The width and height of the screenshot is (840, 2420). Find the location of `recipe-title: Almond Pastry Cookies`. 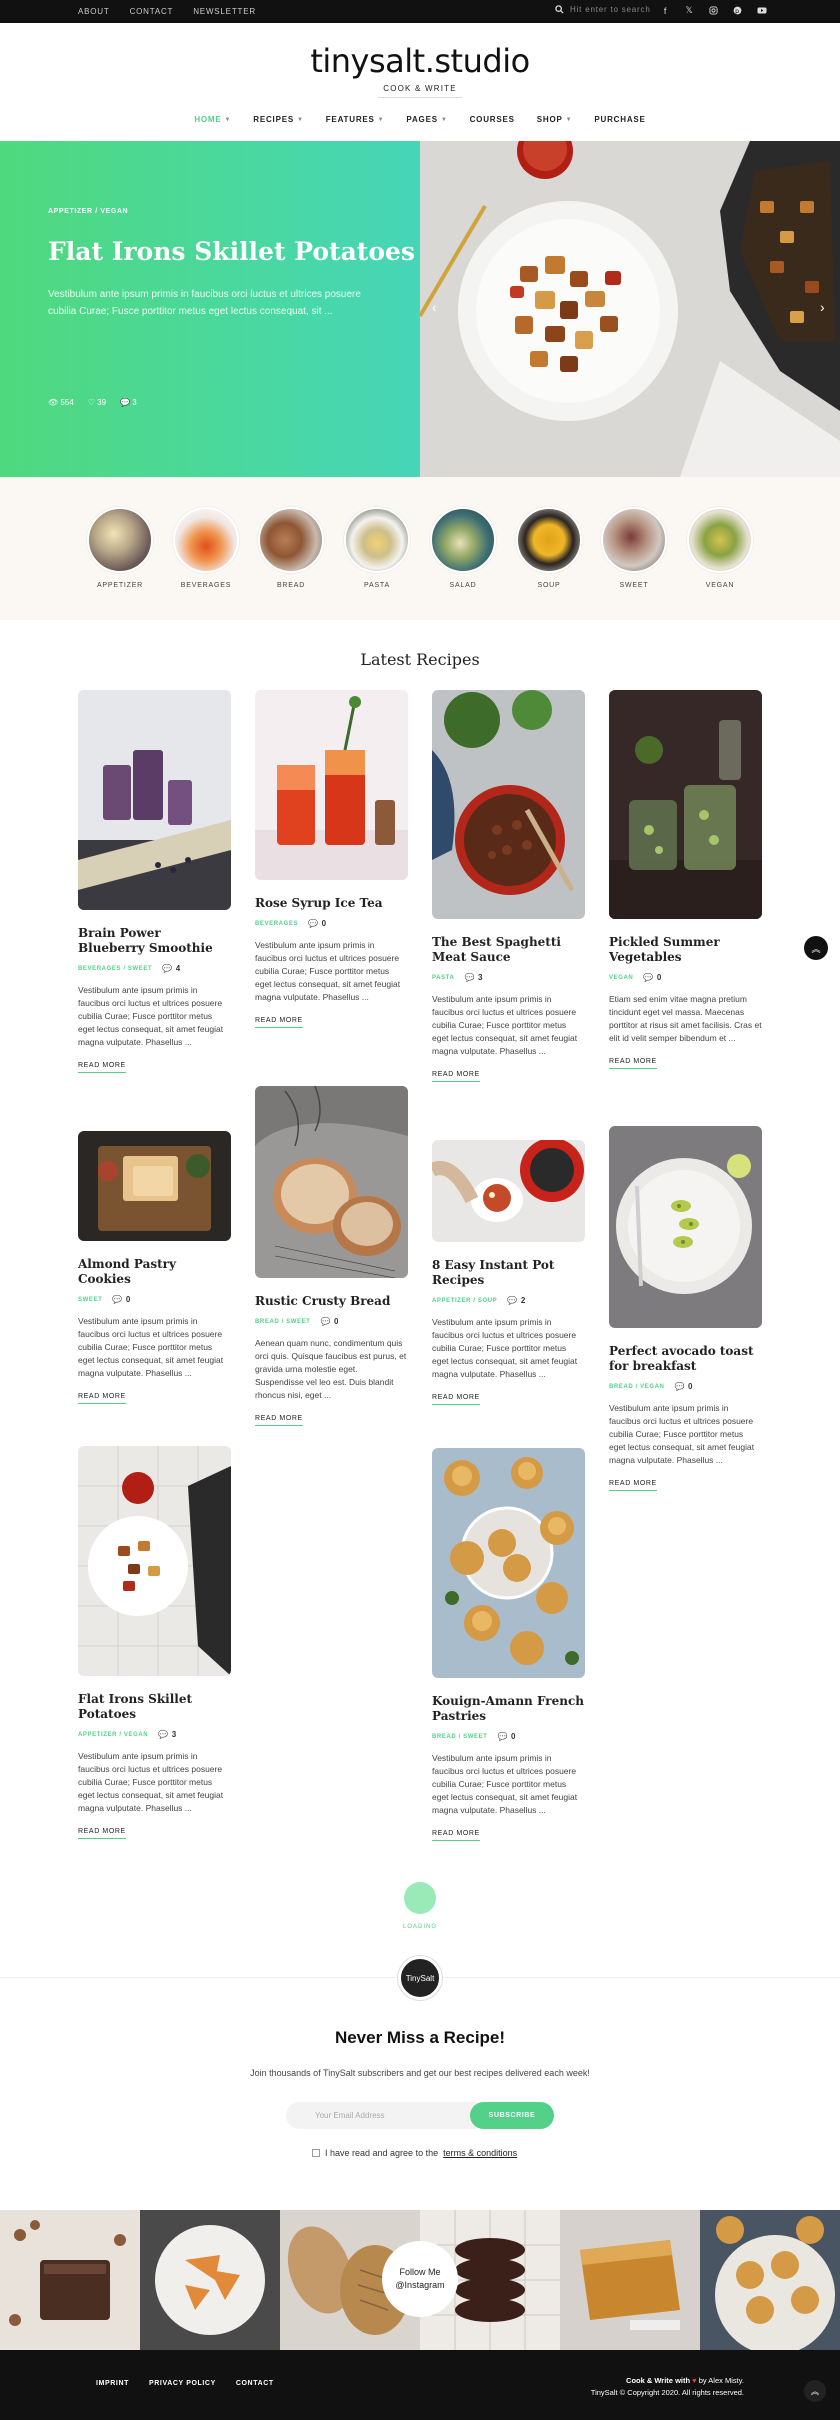

recipe-title: Almond Pastry Cookies is located at coordinates (154, 1272).